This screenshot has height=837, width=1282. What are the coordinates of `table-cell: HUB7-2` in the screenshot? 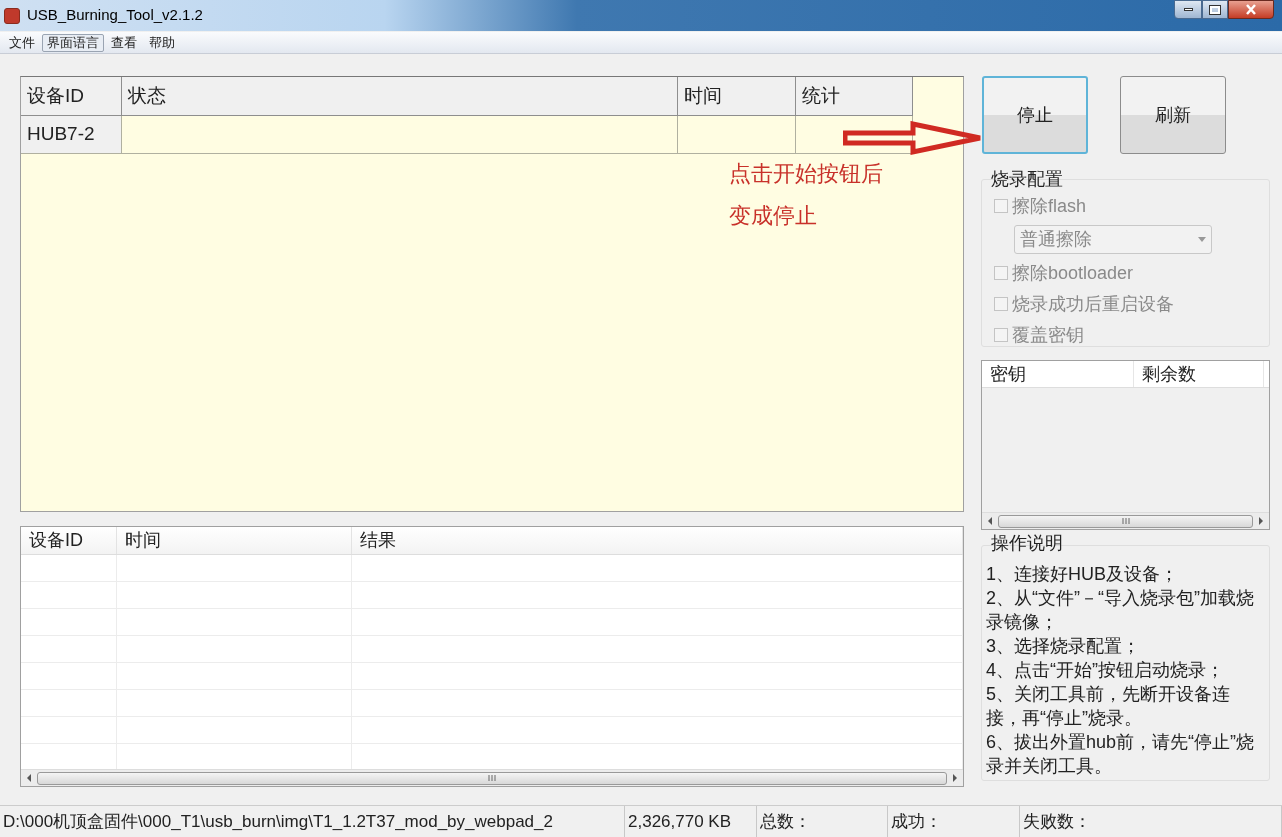 It's located at (71, 135).